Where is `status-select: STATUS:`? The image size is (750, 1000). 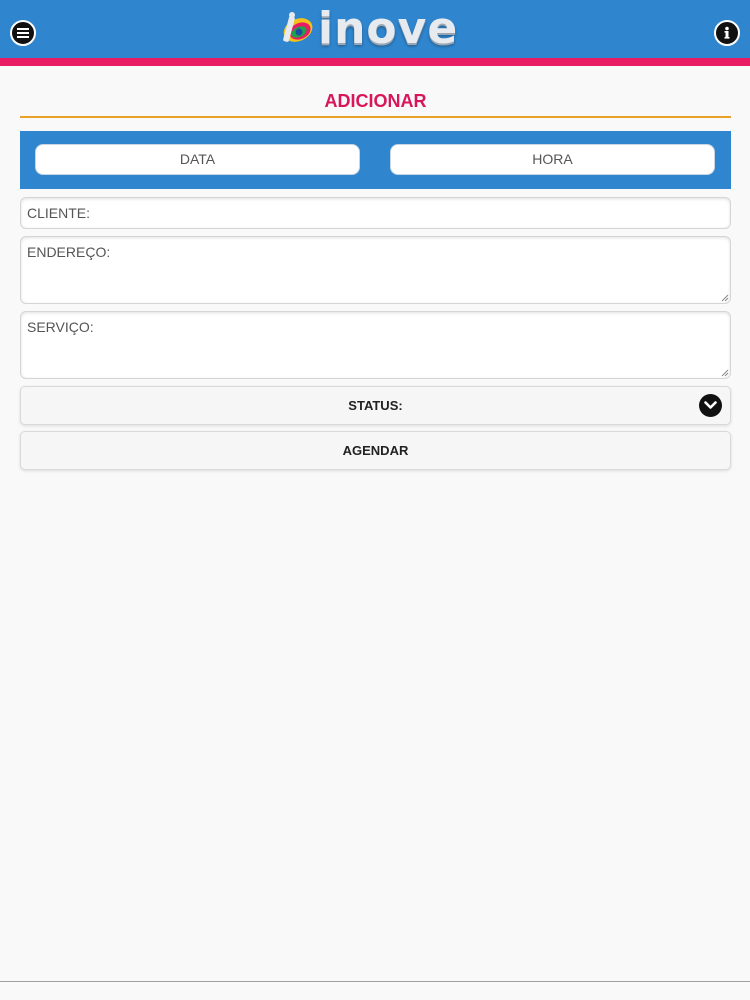 status-select: STATUS: is located at coordinates (375, 405).